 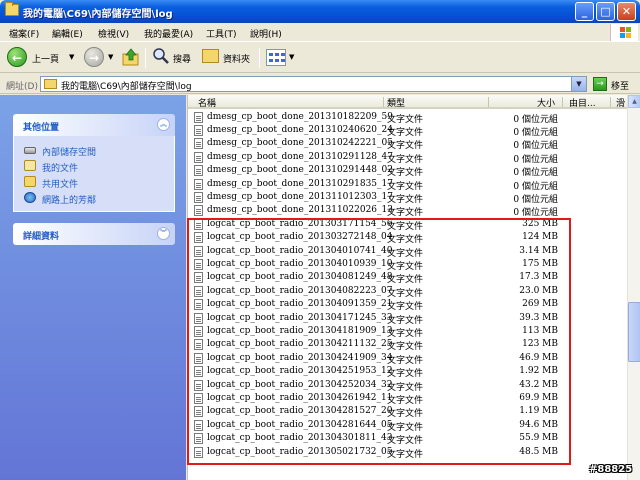 What do you see at coordinates (45, 58) in the screenshot?
I see `back-button: 上一頁` at bounding box center [45, 58].